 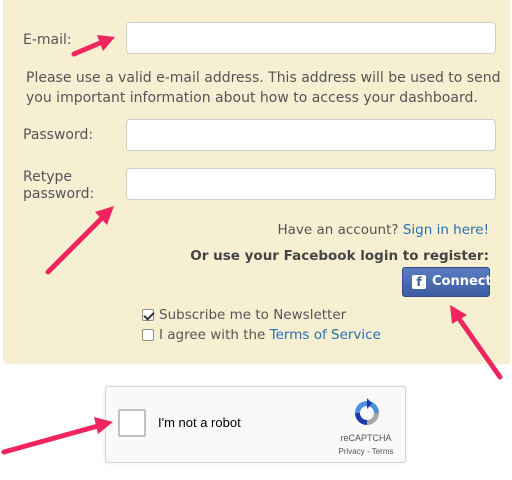 I want to click on have-account-line: Have an account? Sign in here!, so click(x=383, y=230).